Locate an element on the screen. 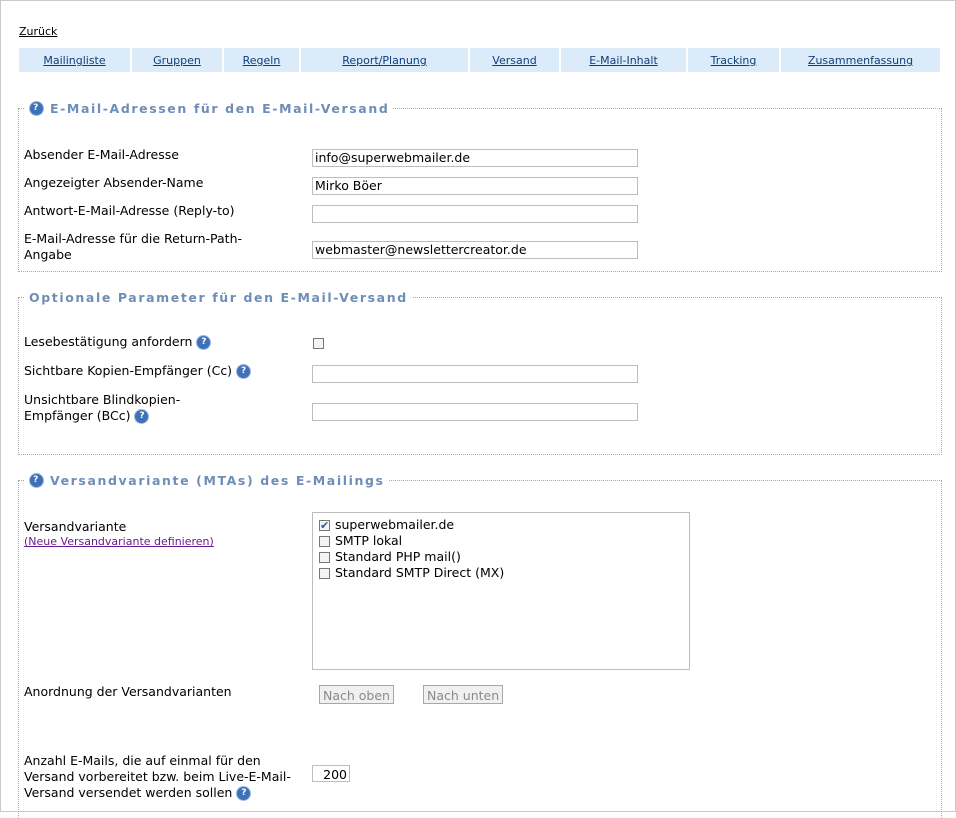 The image size is (956, 818). tab-report-planung: Report/Planung is located at coordinates (385, 60).